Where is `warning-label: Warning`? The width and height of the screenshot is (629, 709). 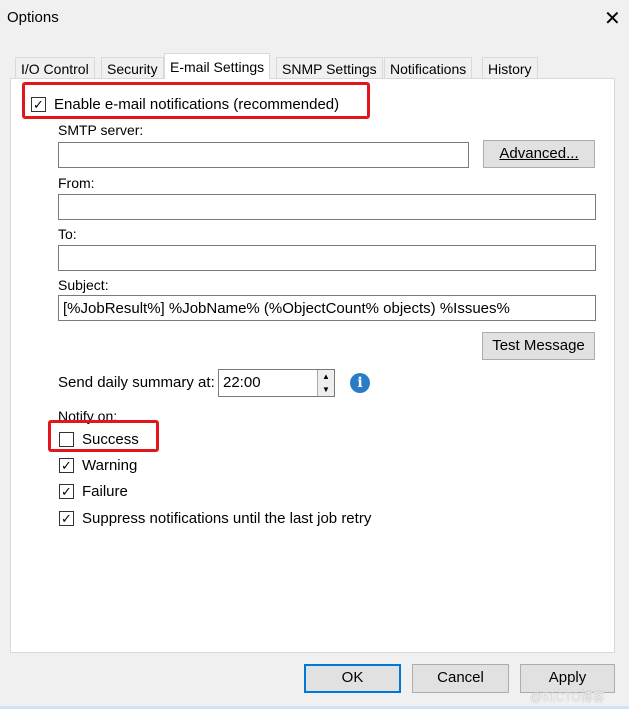
warning-label: Warning is located at coordinates (110, 465).